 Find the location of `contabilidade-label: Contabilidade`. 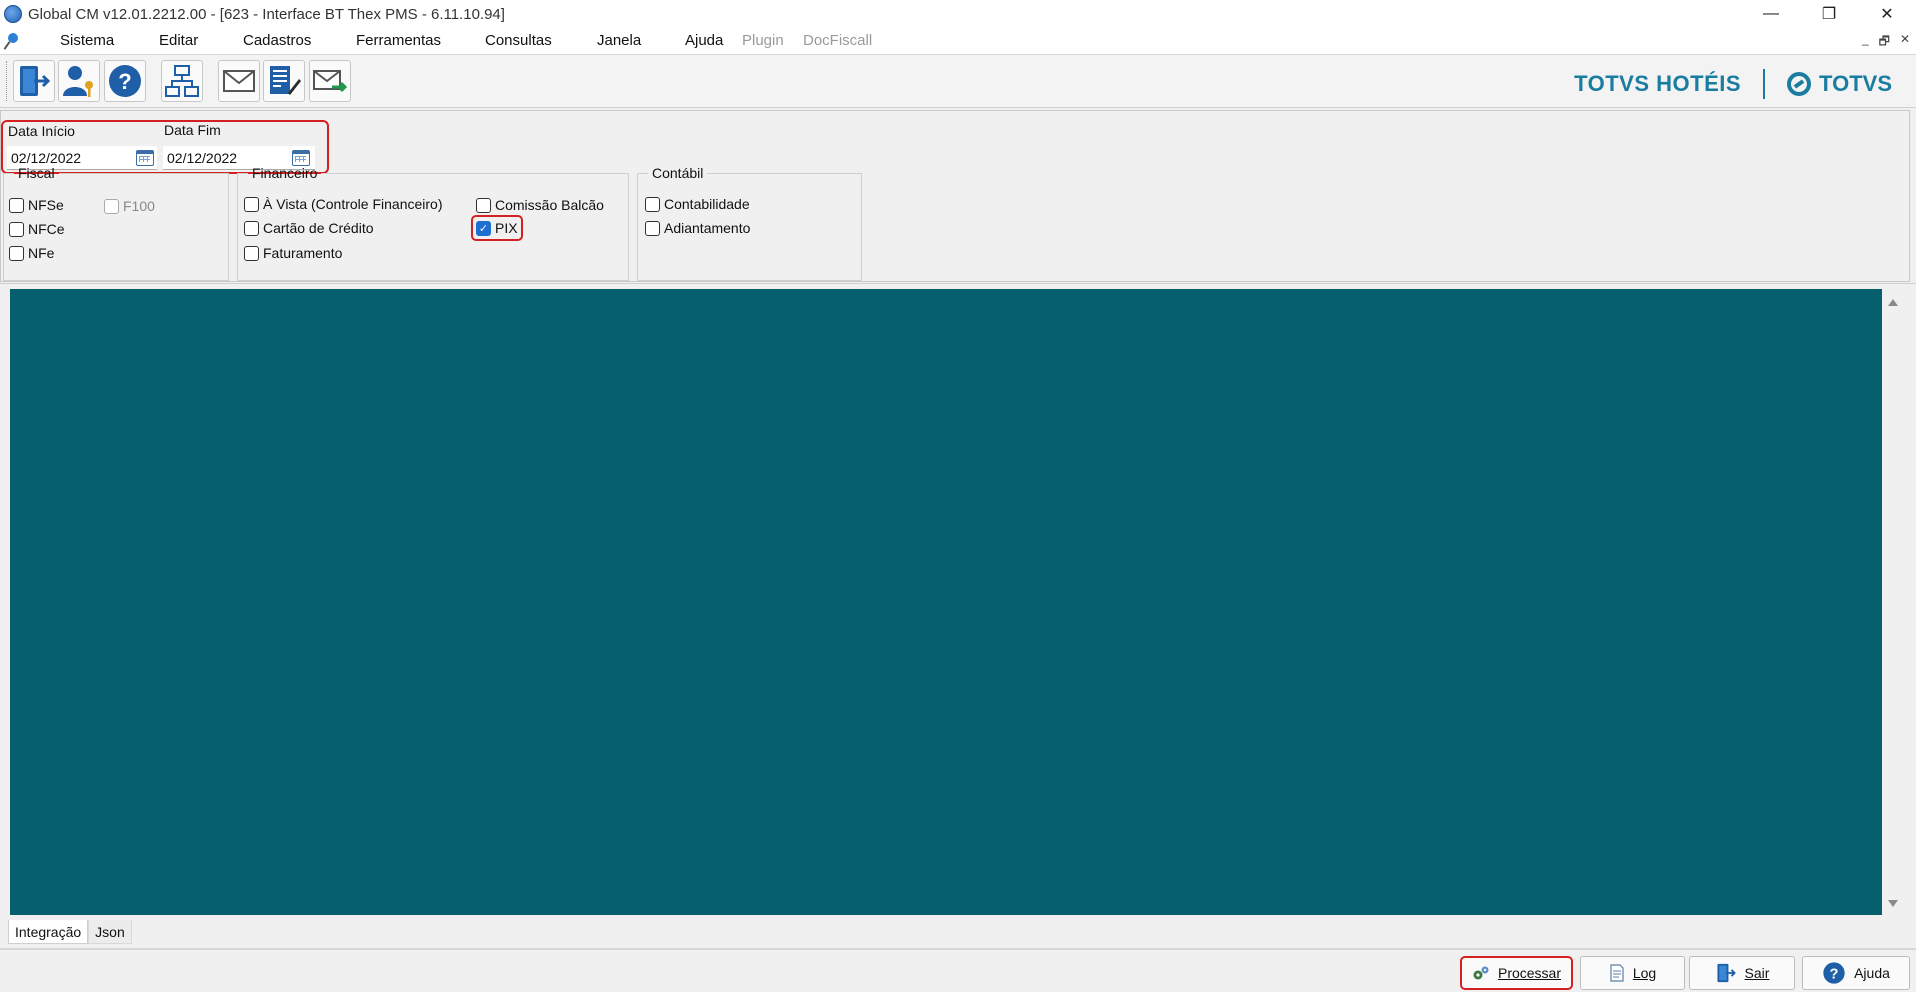

contabilidade-label: Contabilidade is located at coordinates (707, 204).